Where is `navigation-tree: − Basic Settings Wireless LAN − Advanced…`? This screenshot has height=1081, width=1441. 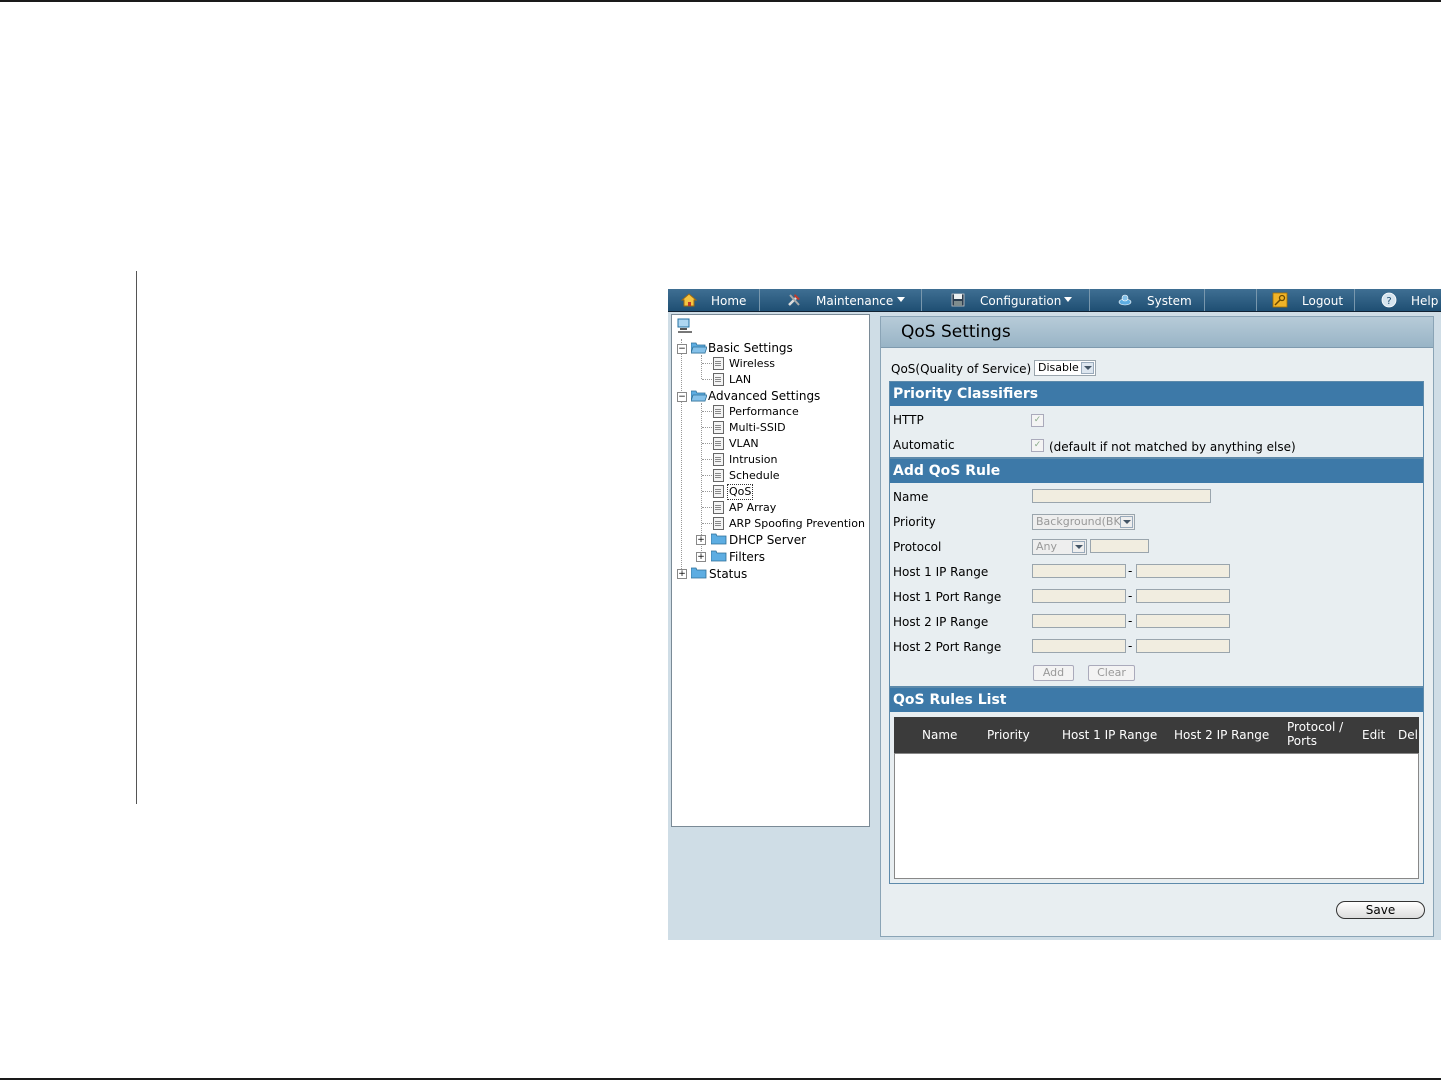 navigation-tree: − Basic Settings Wireless LAN − Advanced… is located at coordinates (770, 570).